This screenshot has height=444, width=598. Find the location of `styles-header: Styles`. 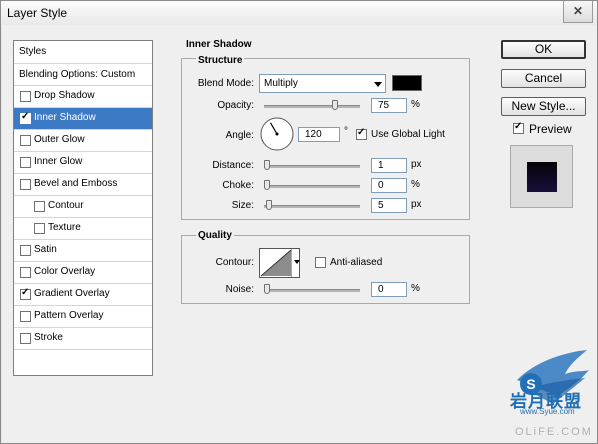

styles-header: Styles is located at coordinates (83, 52).